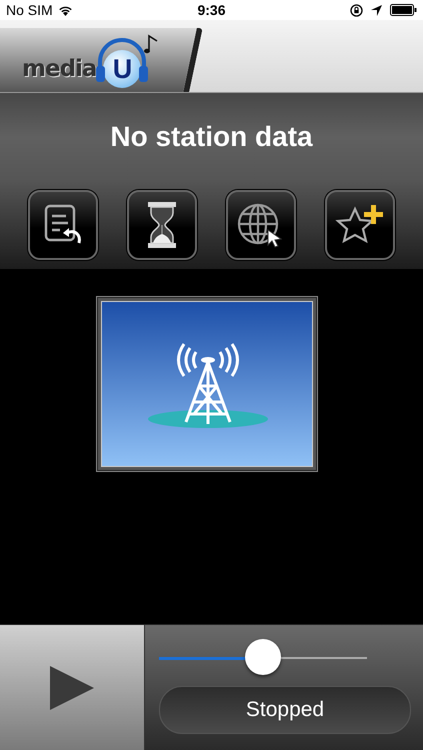 The image size is (423, 750). I want to click on web-button, so click(261, 225).